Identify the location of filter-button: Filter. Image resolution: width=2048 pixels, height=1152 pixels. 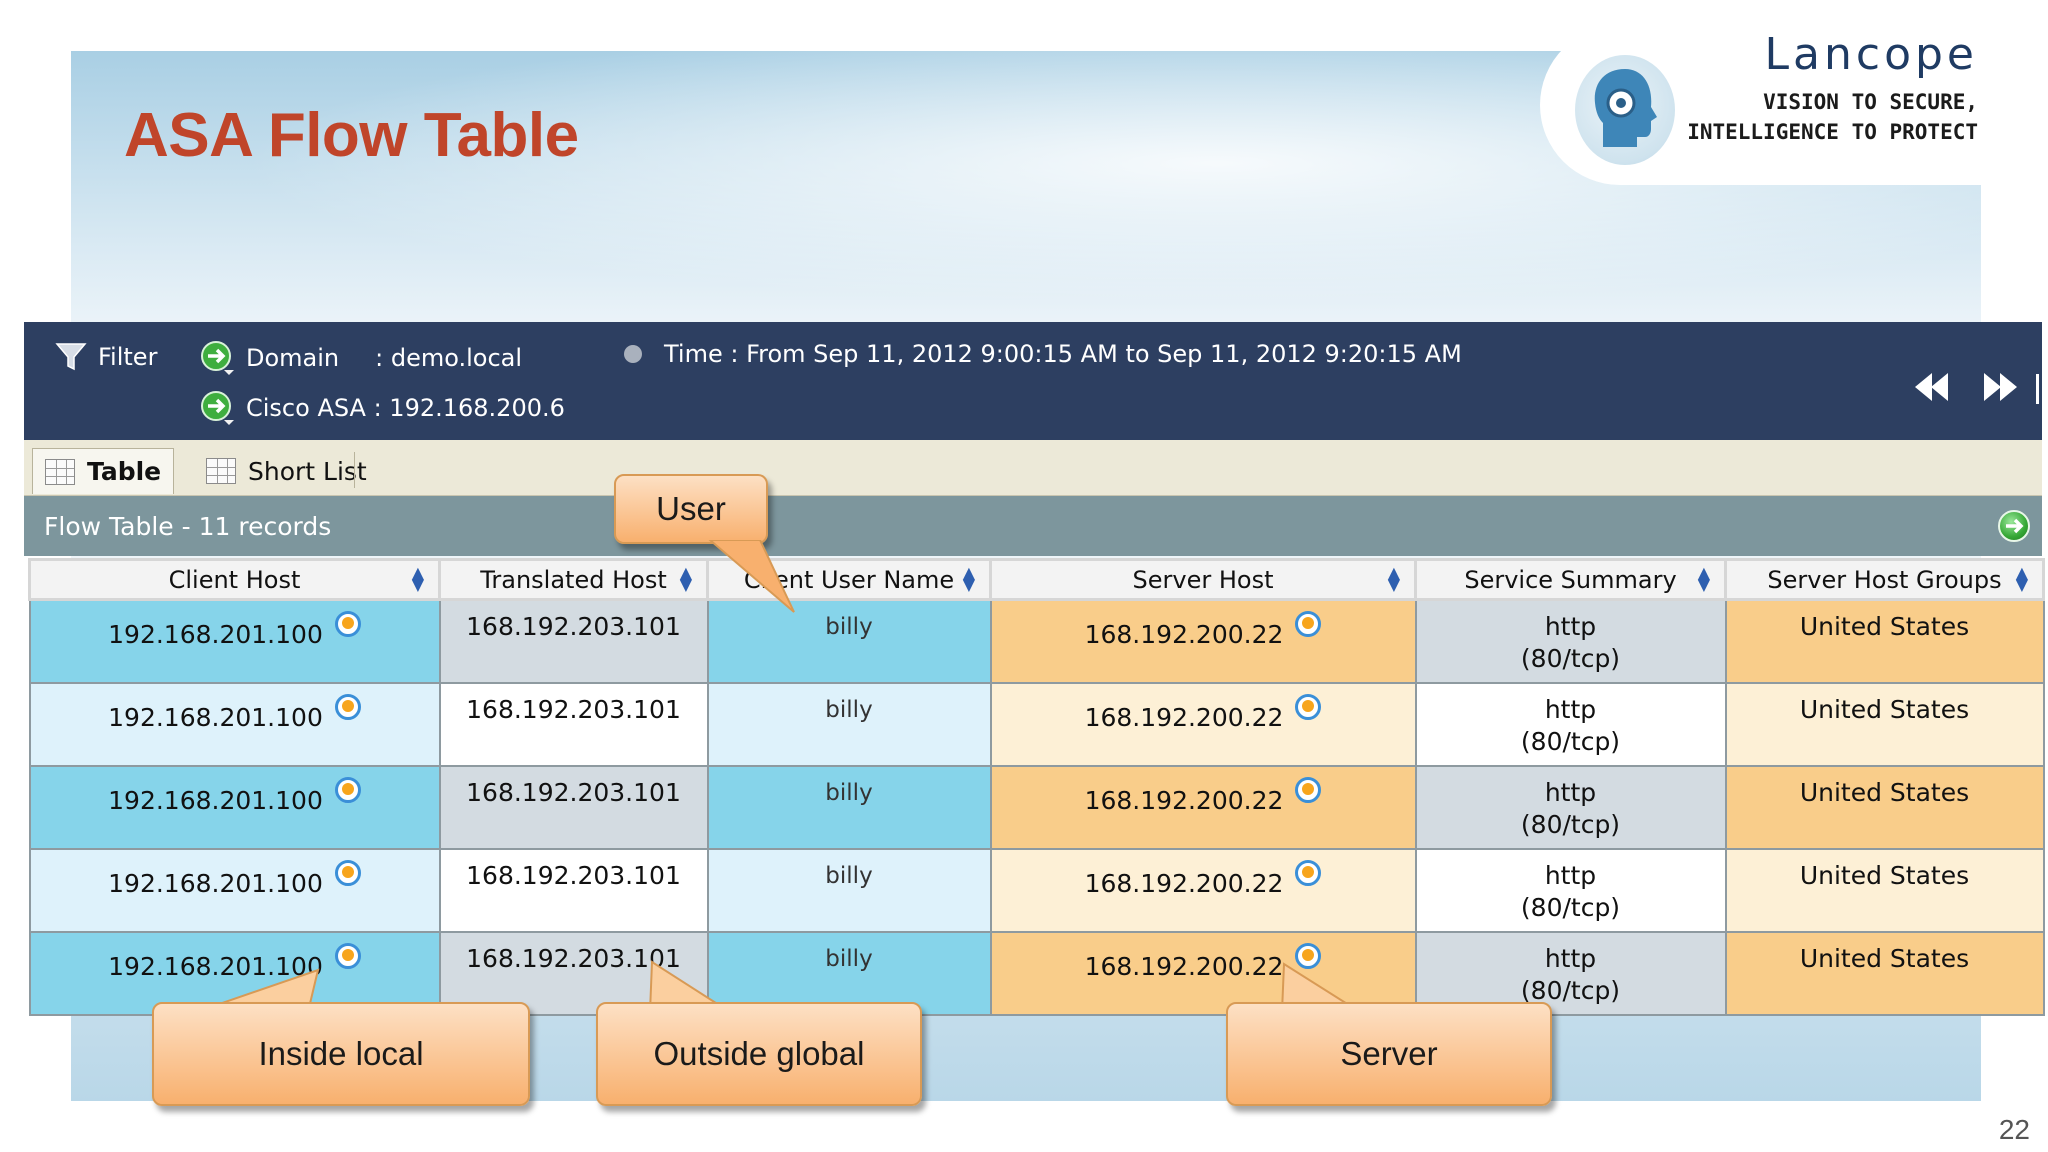
(105, 357).